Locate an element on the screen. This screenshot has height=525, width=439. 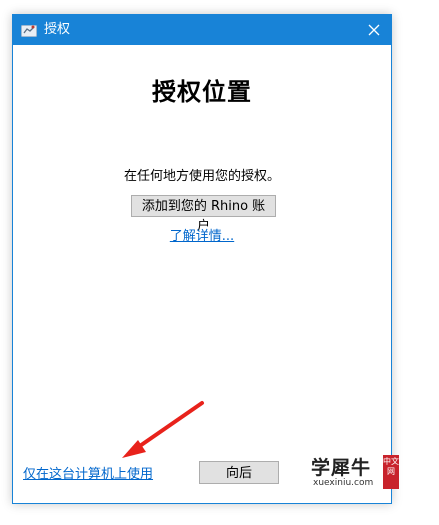
window-title: 授权 is located at coordinates (57, 29).